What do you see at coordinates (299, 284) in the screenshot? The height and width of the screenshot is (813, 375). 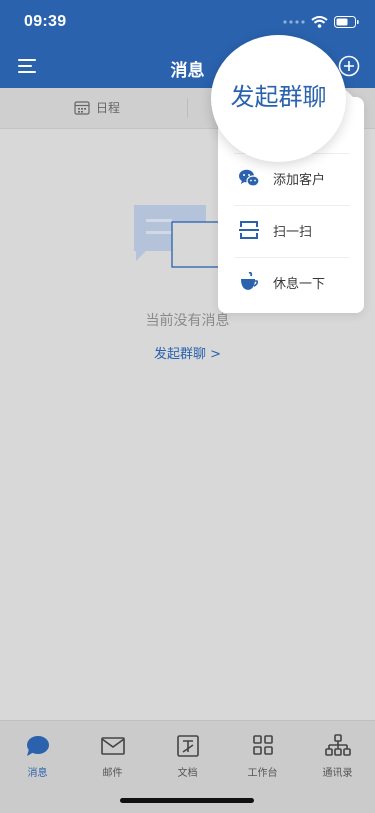 I see `popup-item-label: 休息一下` at bounding box center [299, 284].